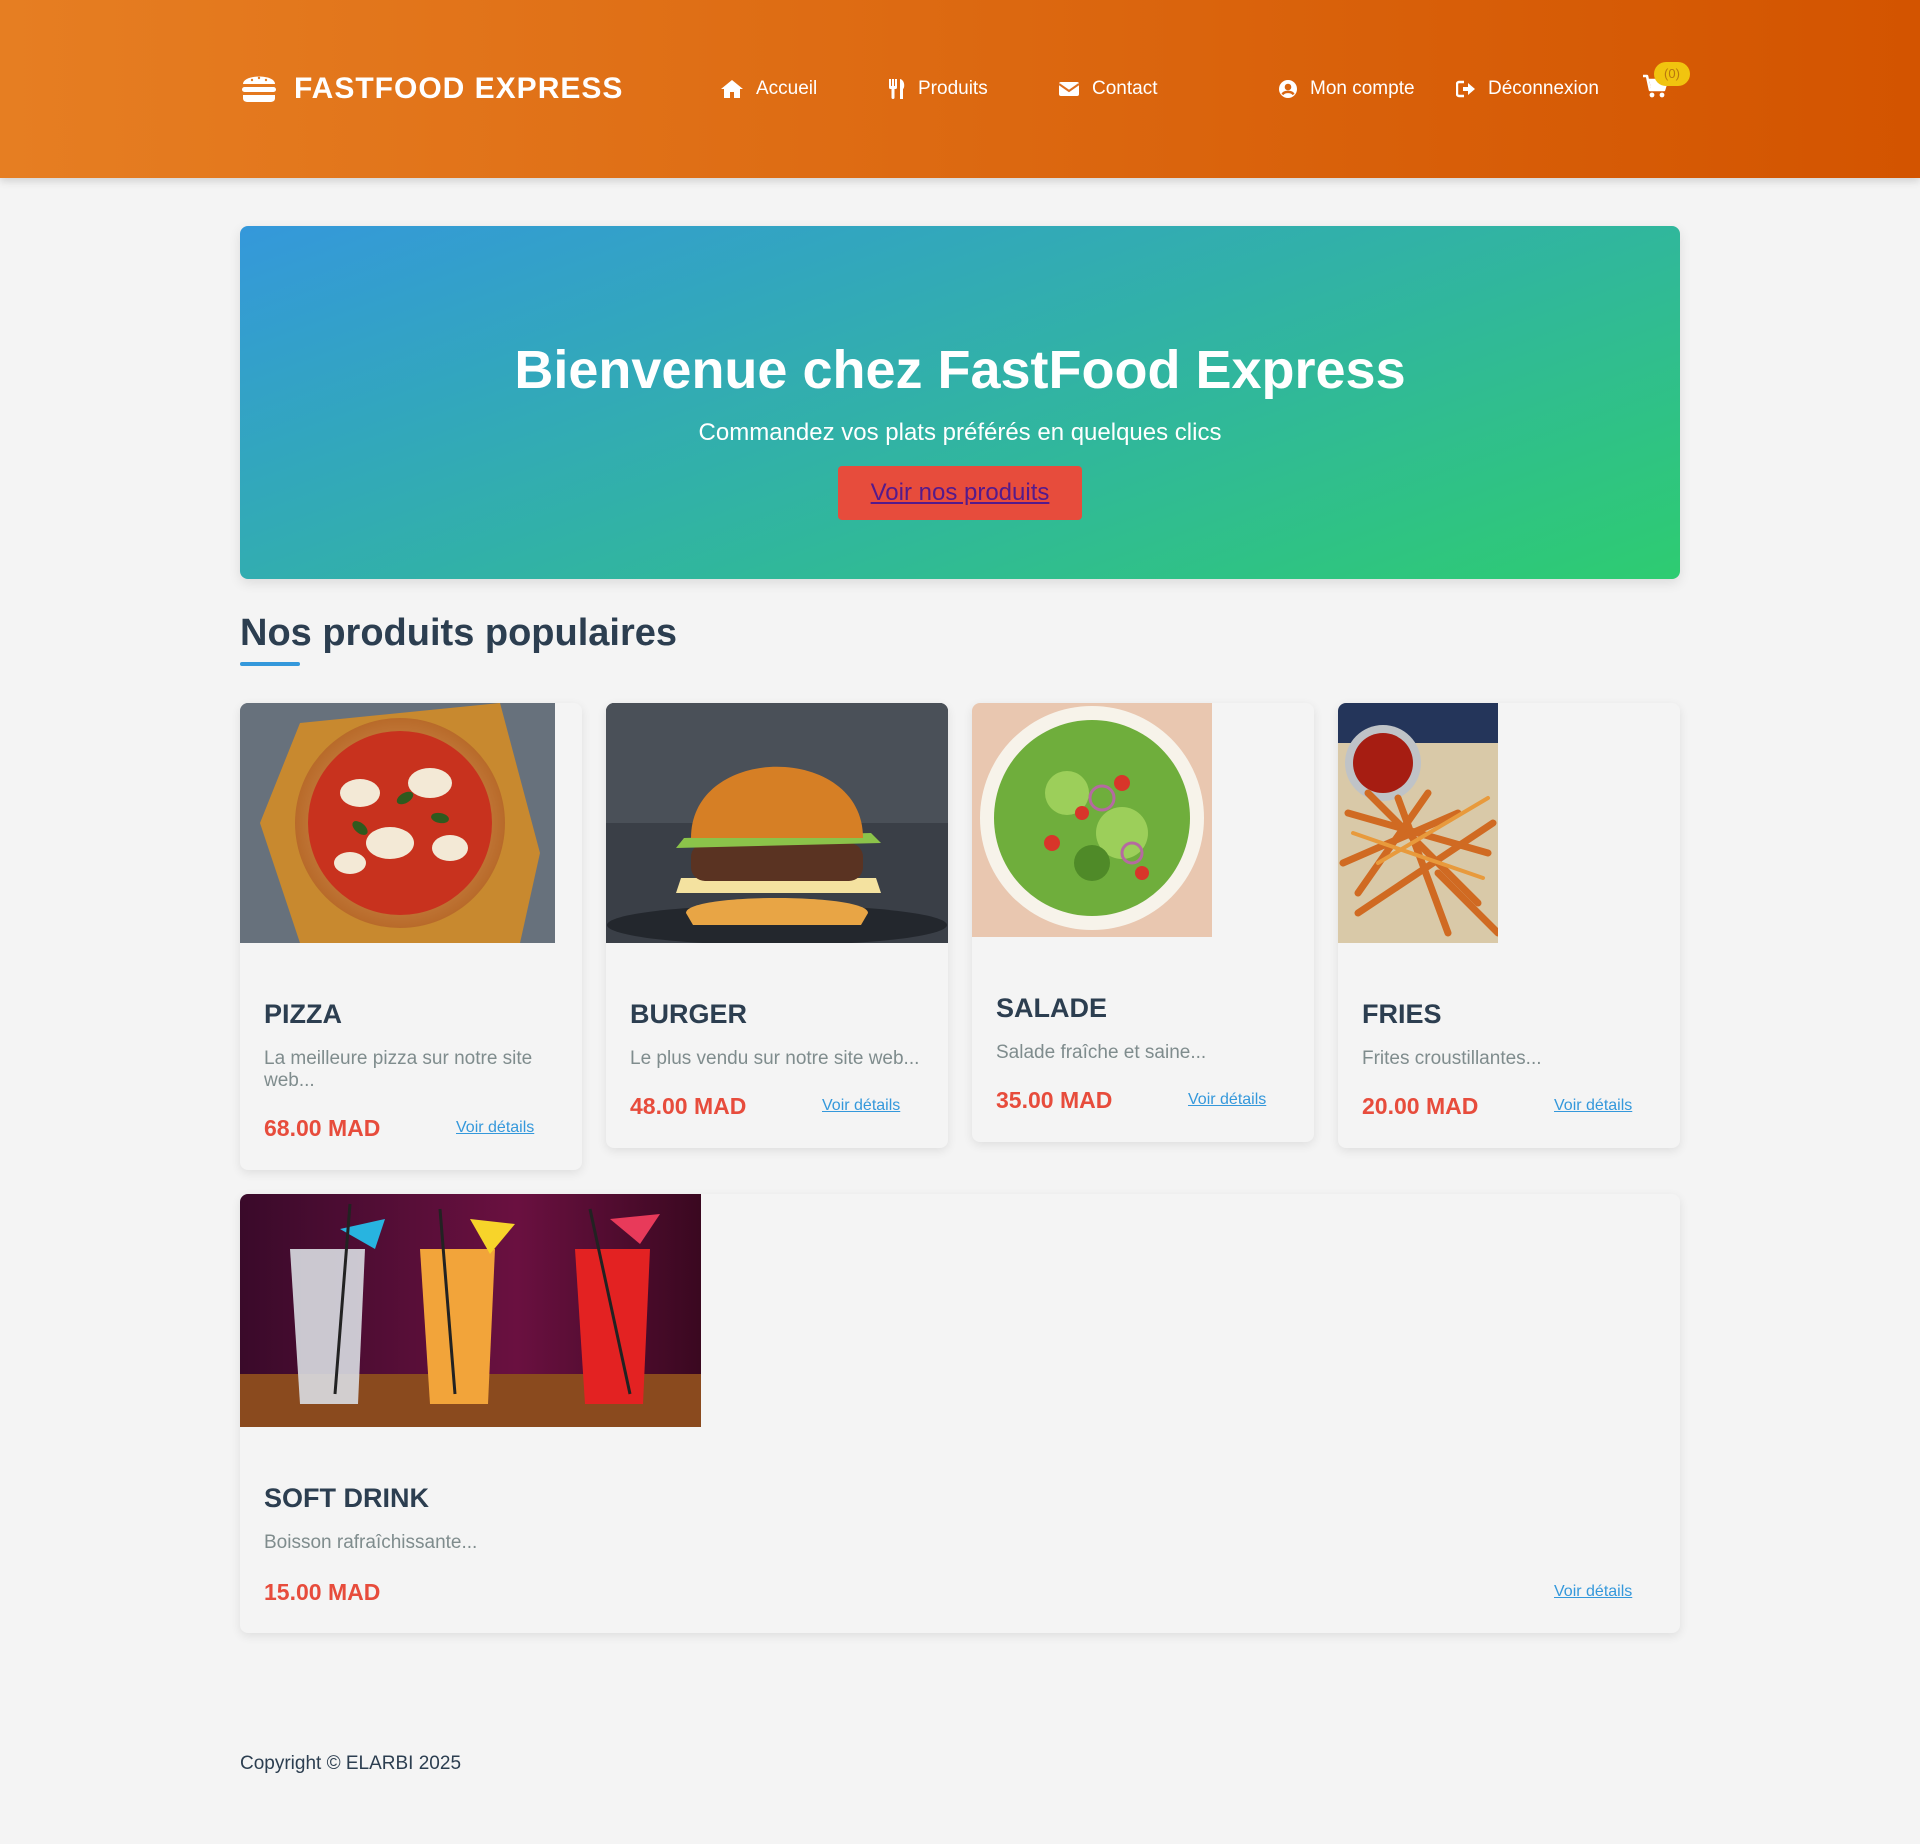 This screenshot has height=1844, width=1920. What do you see at coordinates (1672, 74) in the screenshot?
I see `cart-count-badge: (0)` at bounding box center [1672, 74].